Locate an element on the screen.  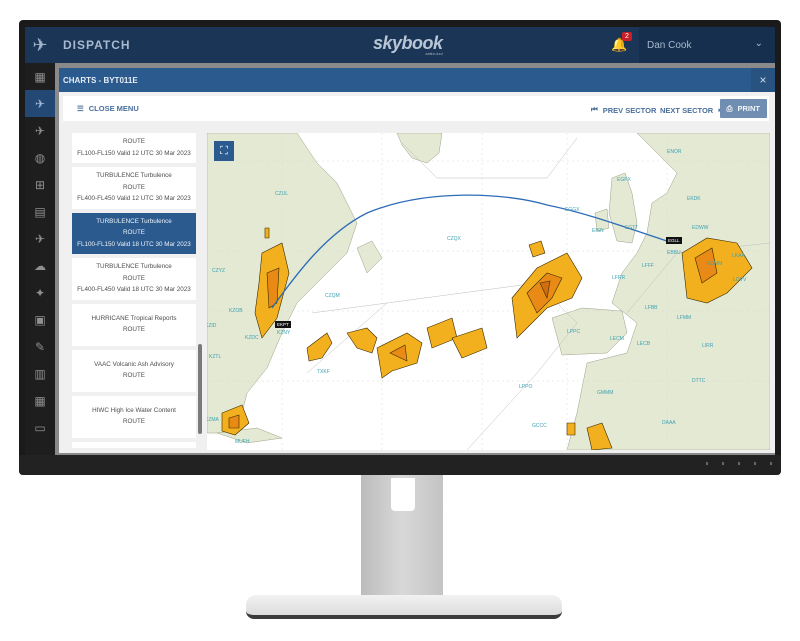
fir-label: CZYZ is located at coordinates (219, 271).